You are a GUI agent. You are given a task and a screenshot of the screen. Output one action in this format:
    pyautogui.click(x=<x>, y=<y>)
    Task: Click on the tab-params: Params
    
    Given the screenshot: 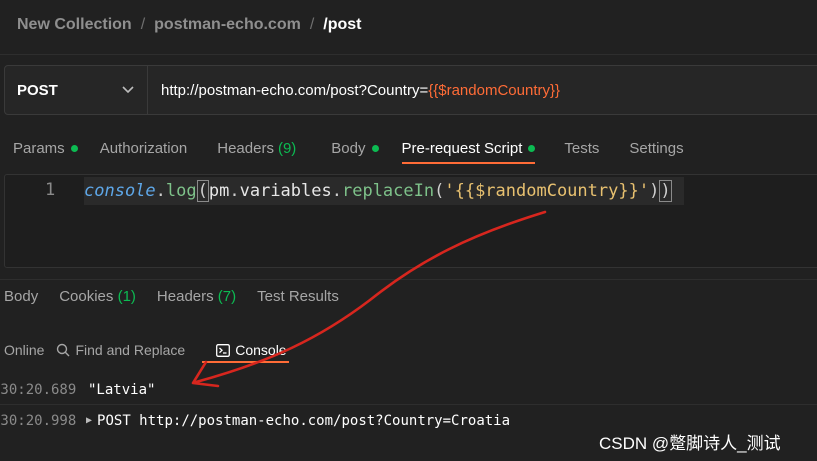 What is the action you would take?
    pyautogui.click(x=45, y=146)
    